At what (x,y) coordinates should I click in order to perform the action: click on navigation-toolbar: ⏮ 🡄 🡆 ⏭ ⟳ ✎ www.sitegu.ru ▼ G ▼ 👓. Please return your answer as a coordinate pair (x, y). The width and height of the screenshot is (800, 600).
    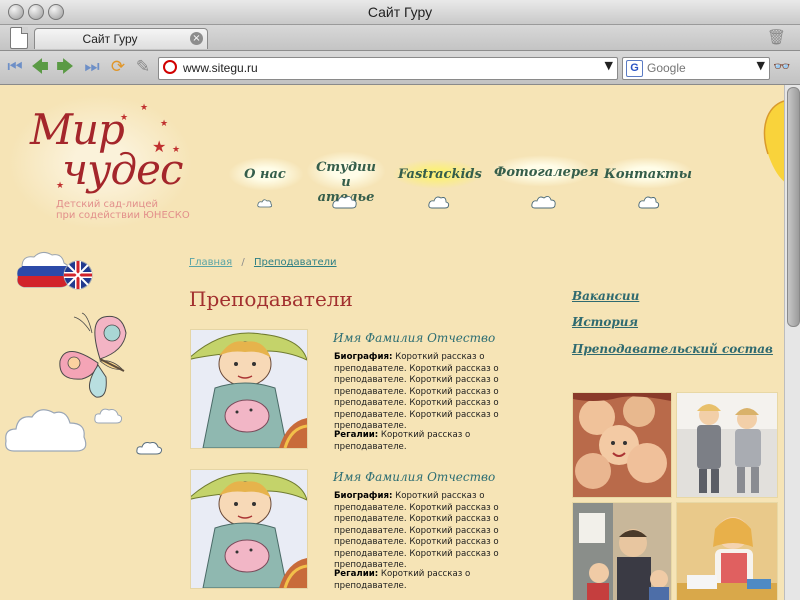
    Looking at the image, I should click on (400, 68).